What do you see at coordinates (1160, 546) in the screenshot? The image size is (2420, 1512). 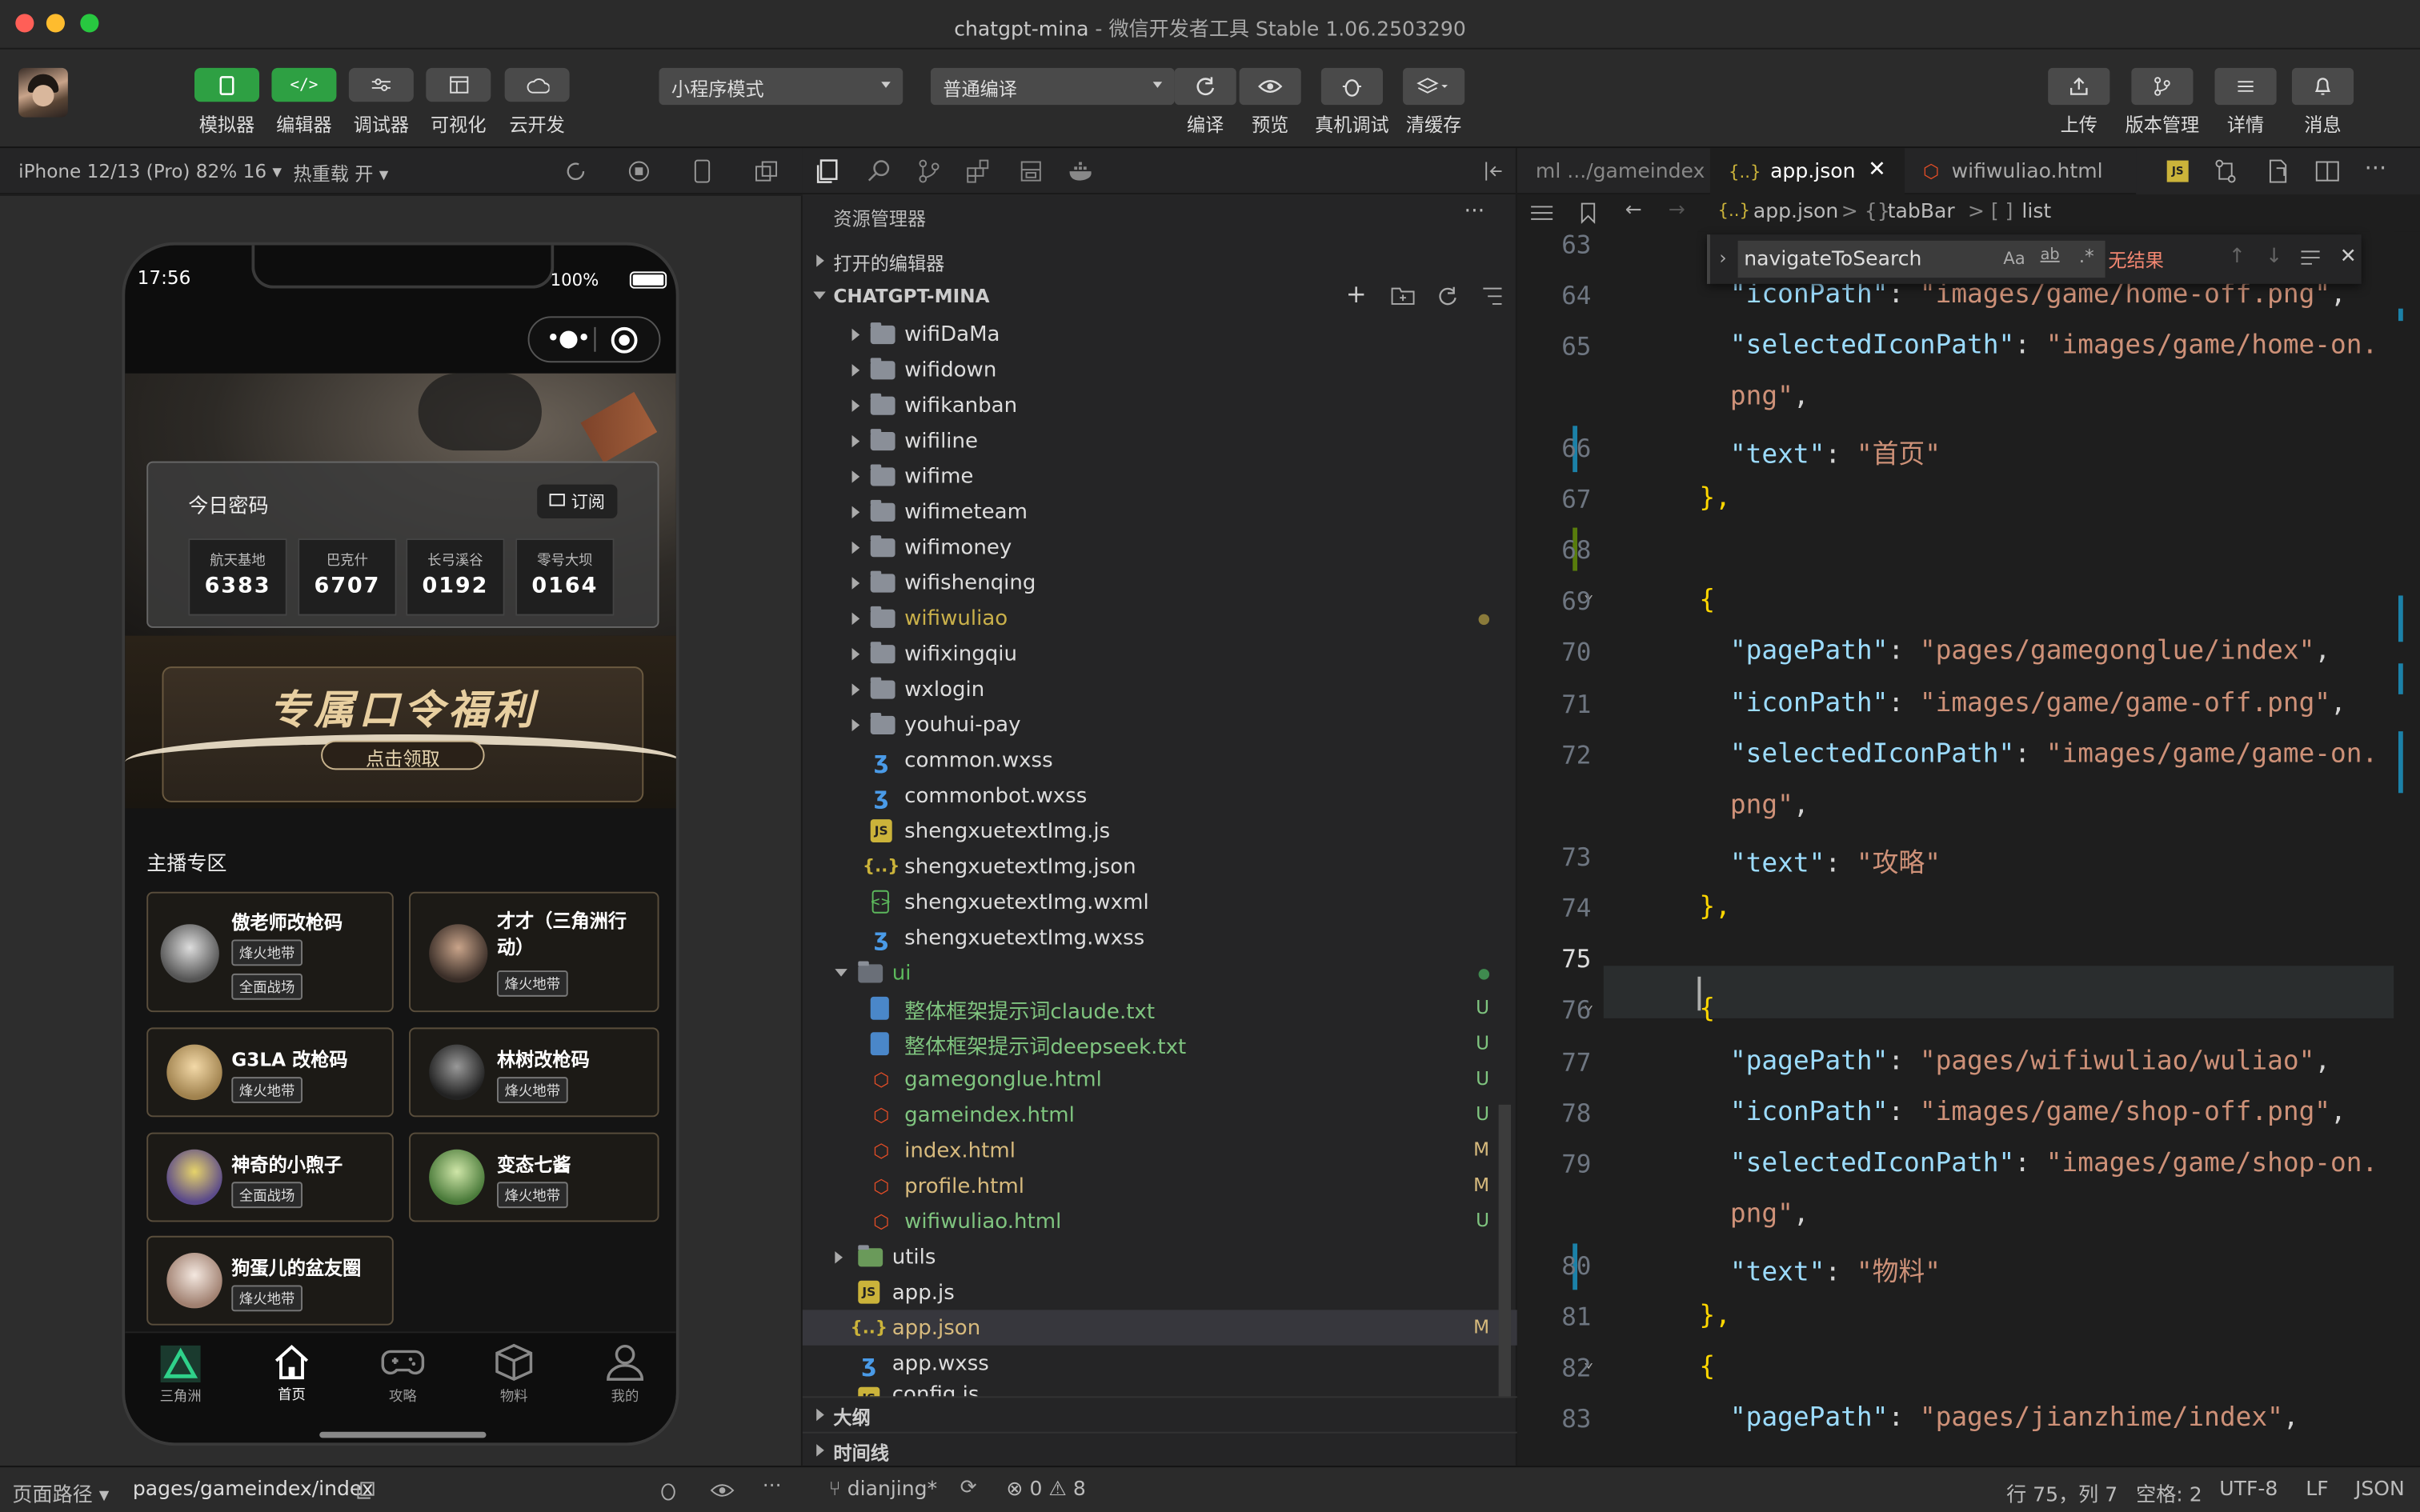 I see `tree-item-folder: wifimoney` at bounding box center [1160, 546].